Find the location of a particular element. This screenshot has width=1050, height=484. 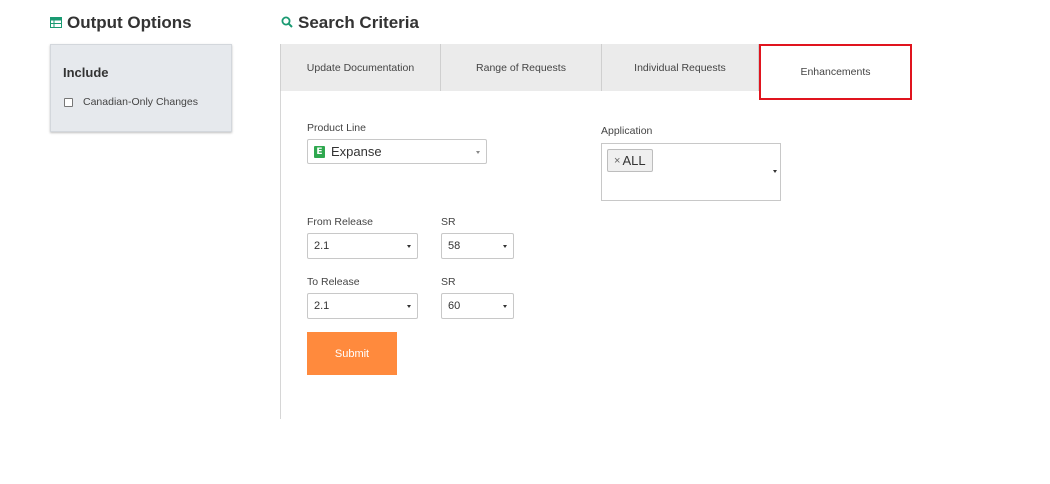

to-release-select: 2.1 is located at coordinates (362, 306).